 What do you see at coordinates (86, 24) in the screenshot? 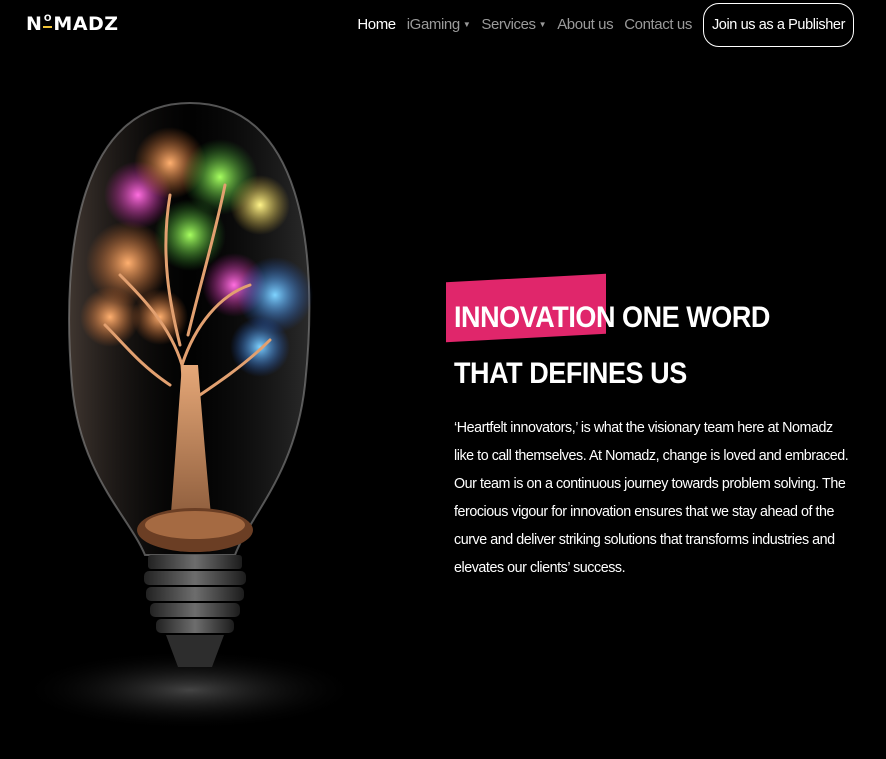
I see `logo-letters-madz: MADZ` at bounding box center [86, 24].